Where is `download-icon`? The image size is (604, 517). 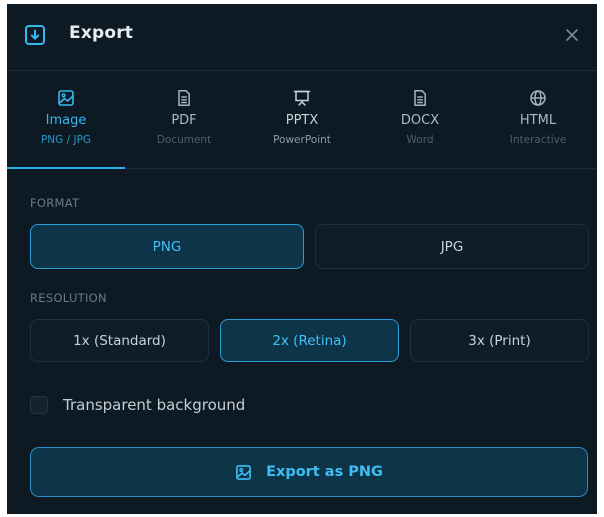 download-icon is located at coordinates (35, 35).